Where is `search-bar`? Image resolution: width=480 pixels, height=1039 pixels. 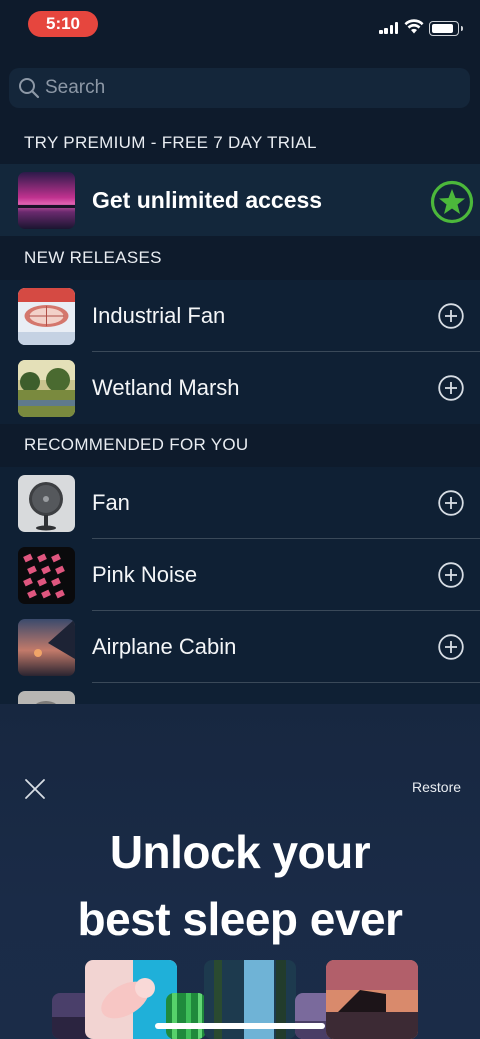 search-bar is located at coordinates (239, 88).